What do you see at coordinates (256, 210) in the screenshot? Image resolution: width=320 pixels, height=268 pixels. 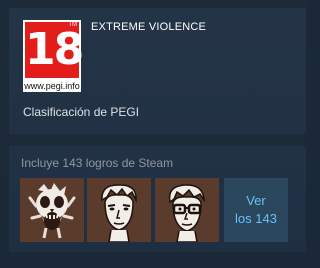 I see `view-all-achievements-button: Ver los 143` at bounding box center [256, 210].